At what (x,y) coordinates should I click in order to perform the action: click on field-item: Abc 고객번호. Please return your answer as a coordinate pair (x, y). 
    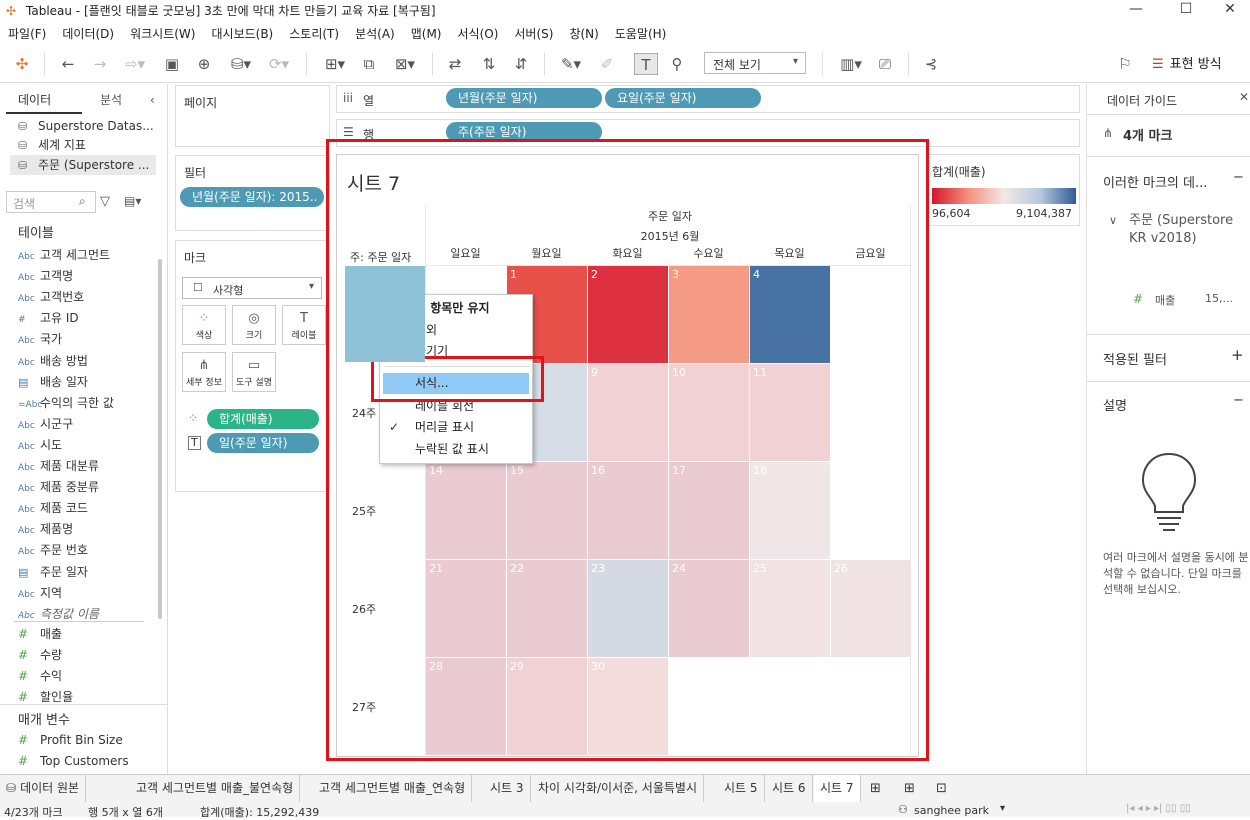
    Looking at the image, I should click on (51, 297).